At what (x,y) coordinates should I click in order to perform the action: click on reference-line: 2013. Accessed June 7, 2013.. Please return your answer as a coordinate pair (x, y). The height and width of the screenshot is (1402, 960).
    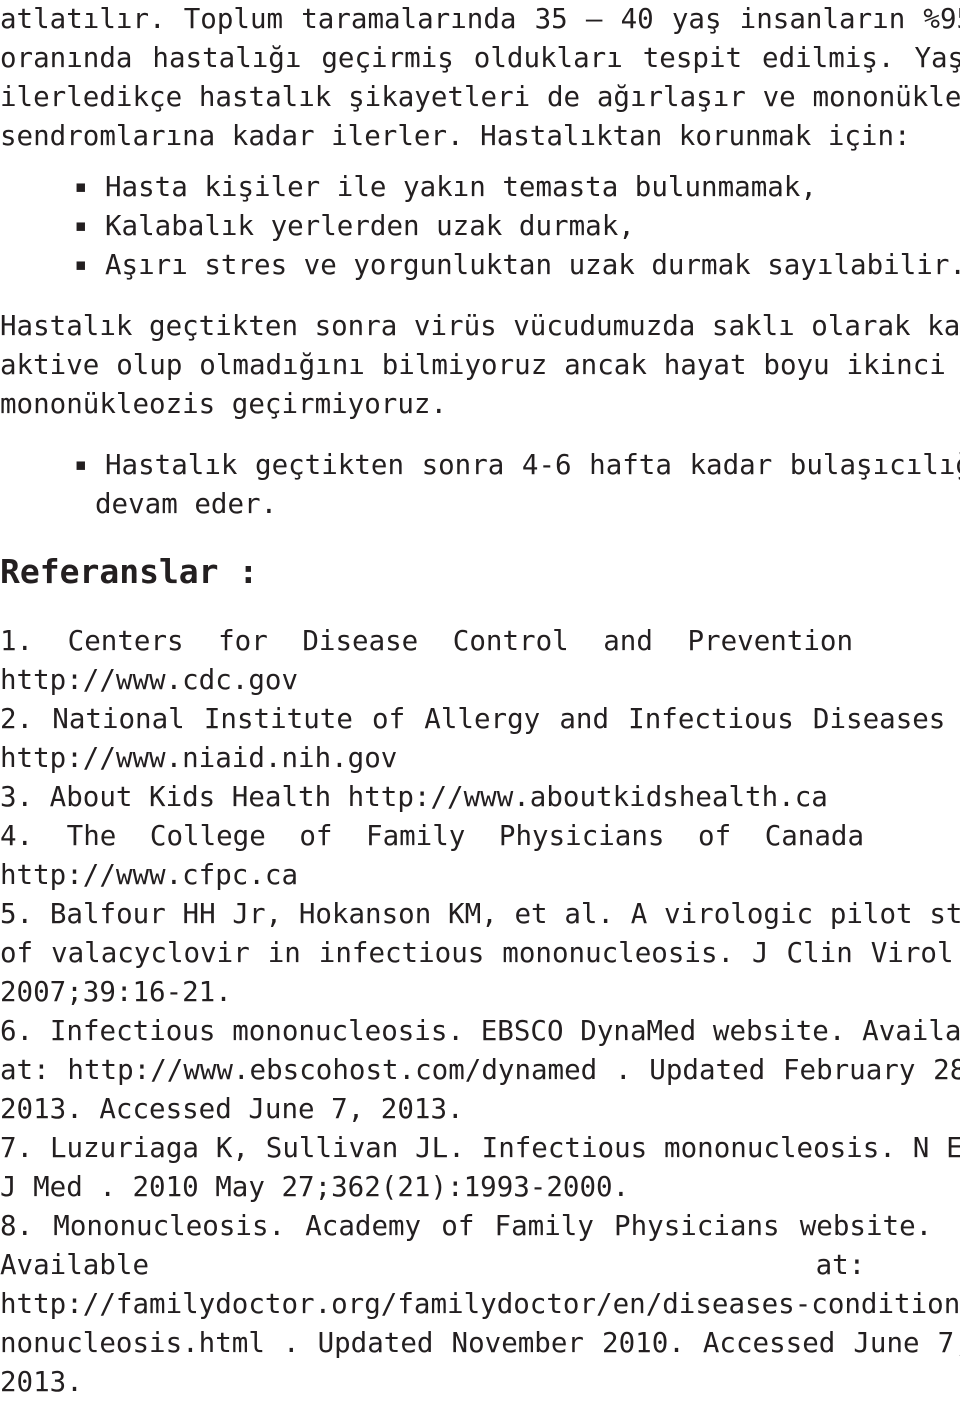
    Looking at the image, I should click on (232, 1109).